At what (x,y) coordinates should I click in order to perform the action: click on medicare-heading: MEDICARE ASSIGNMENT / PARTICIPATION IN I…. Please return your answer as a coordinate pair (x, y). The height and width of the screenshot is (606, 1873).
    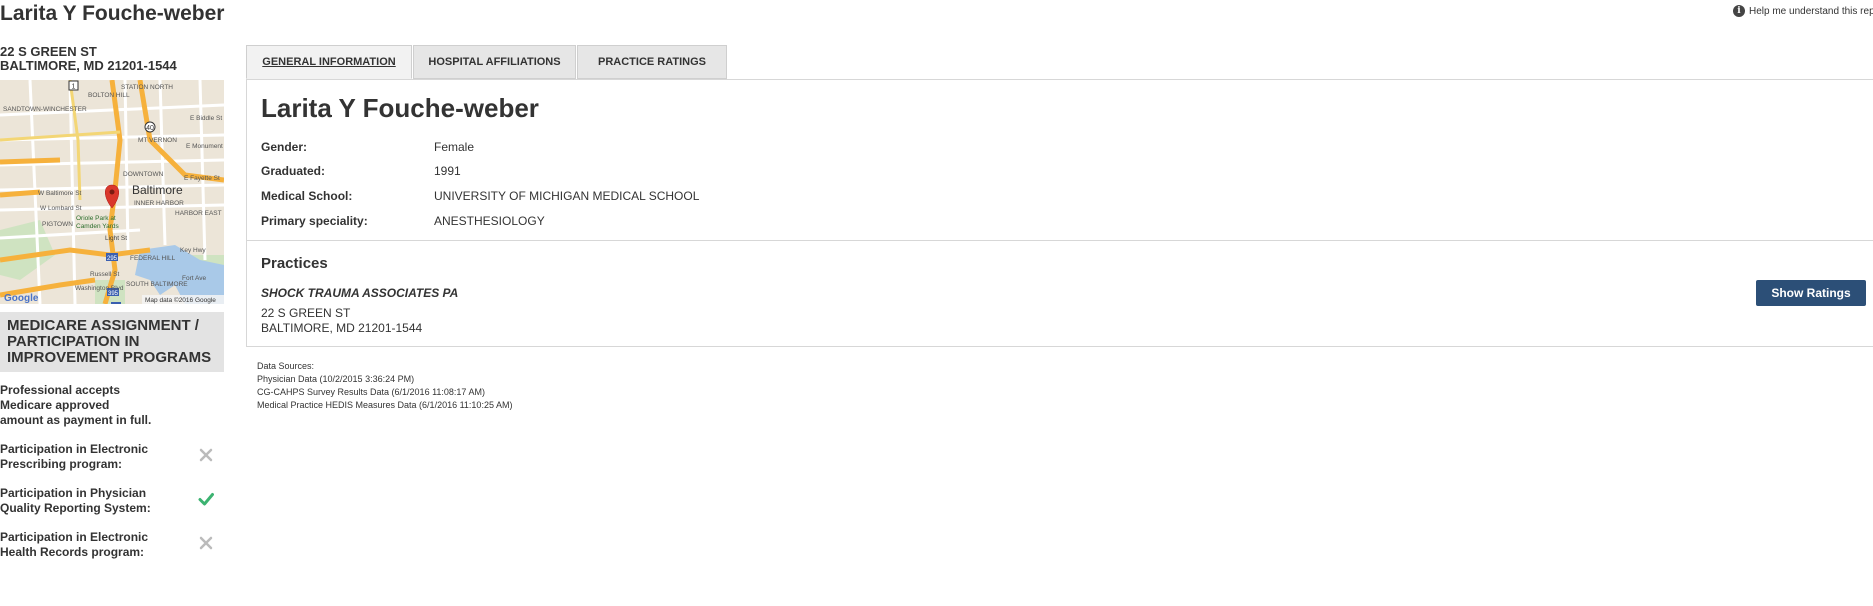
    Looking at the image, I should click on (112, 342).